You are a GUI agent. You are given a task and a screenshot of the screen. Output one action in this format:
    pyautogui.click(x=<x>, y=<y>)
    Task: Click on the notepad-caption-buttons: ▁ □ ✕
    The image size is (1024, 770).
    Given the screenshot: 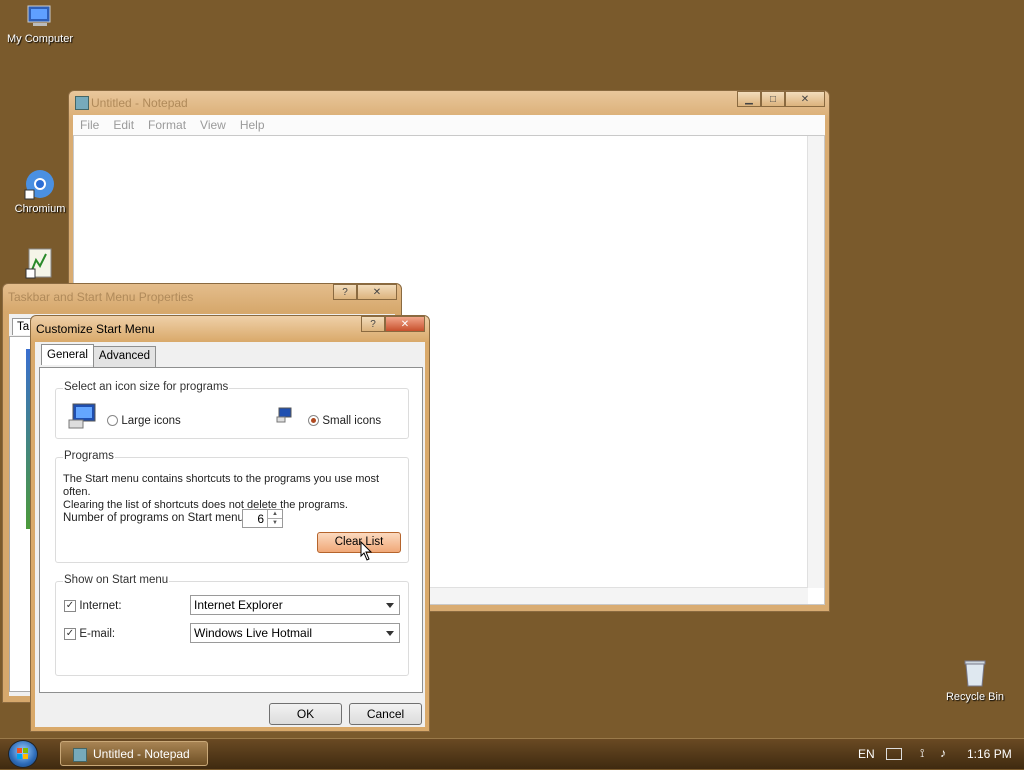 What is the action you would take?
    pyautogui.click(x=781, y=99)
    